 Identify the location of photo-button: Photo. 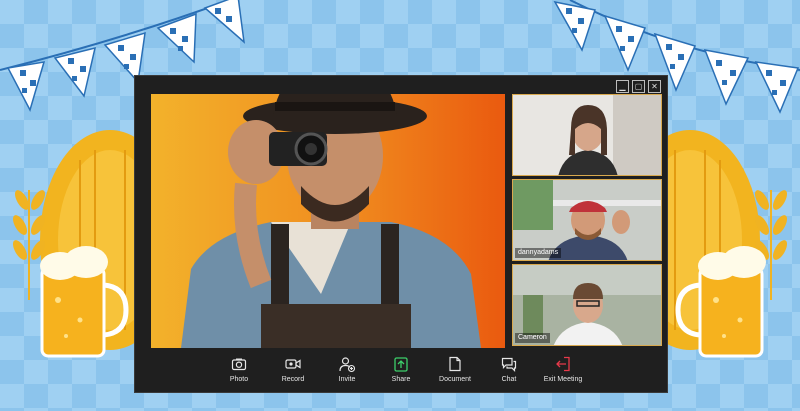
(239, 374).